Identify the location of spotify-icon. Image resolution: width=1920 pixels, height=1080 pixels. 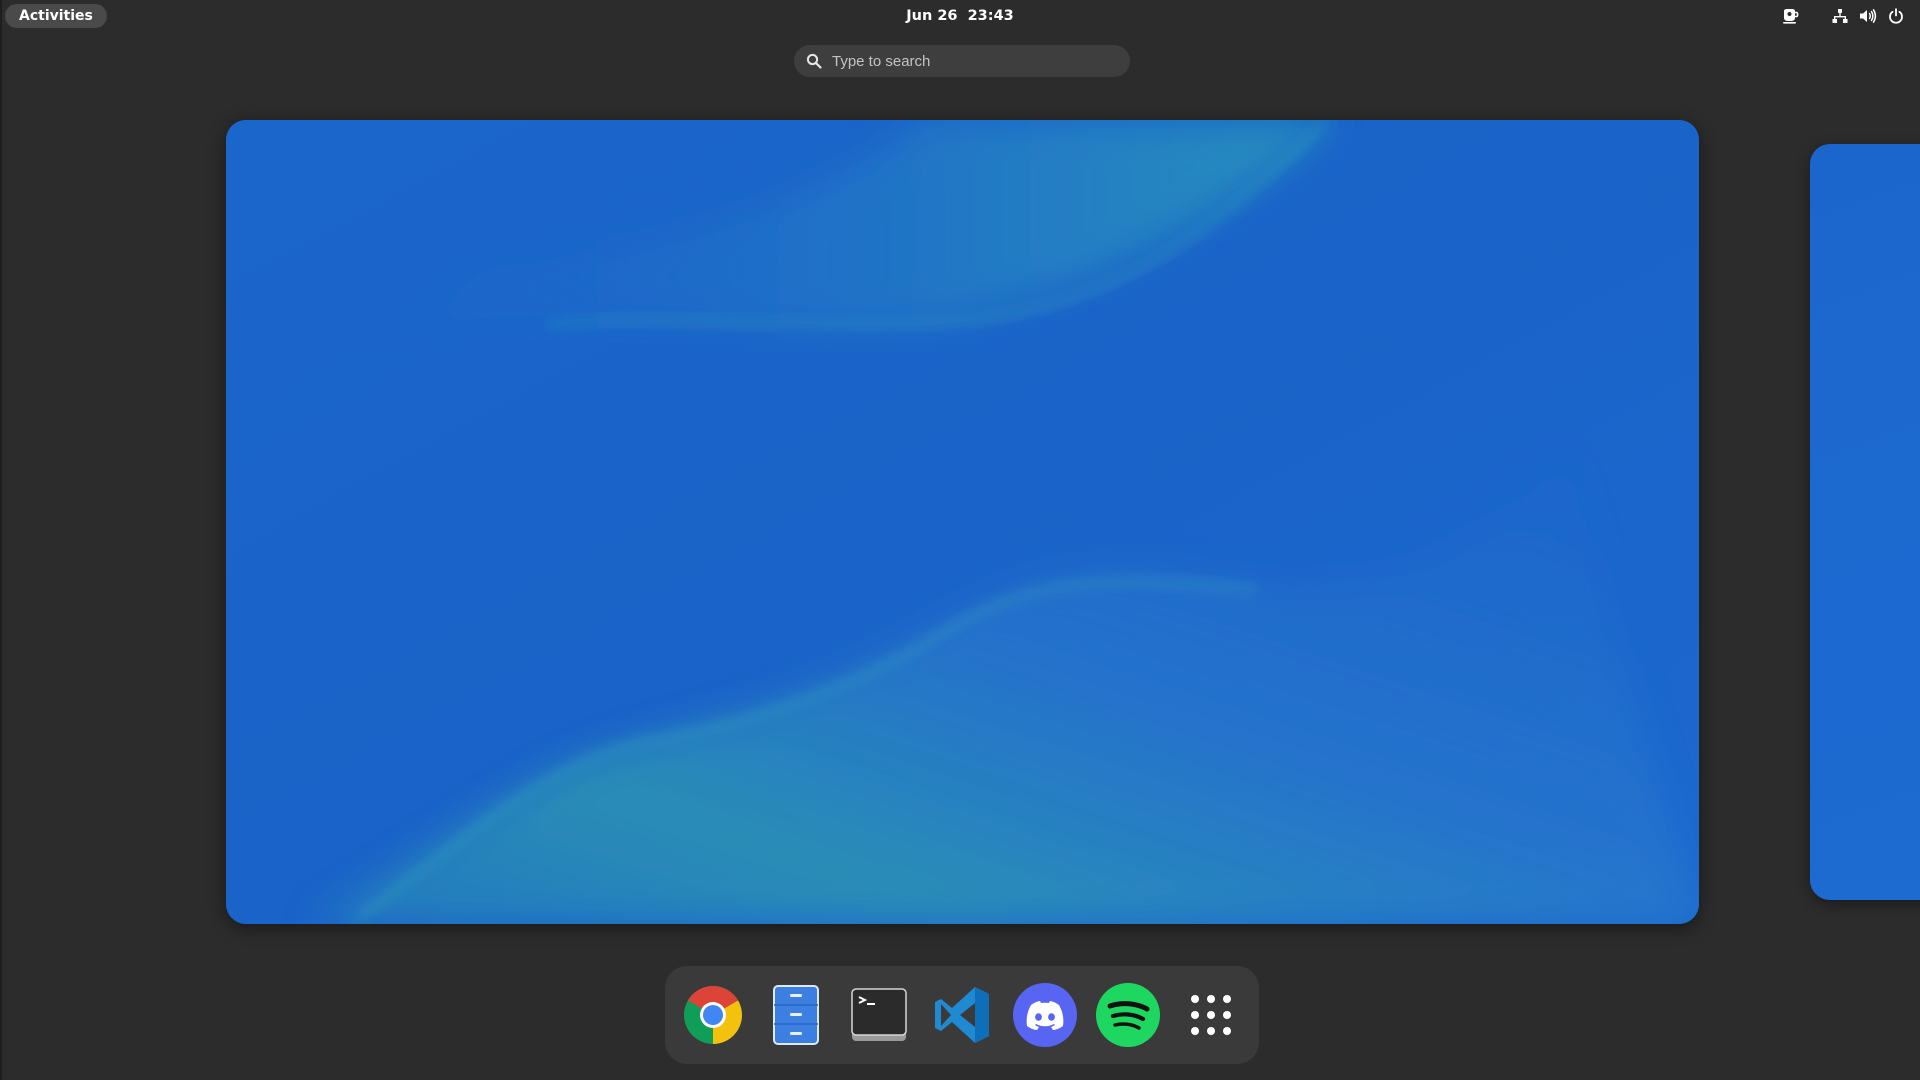
(1128, 1015).